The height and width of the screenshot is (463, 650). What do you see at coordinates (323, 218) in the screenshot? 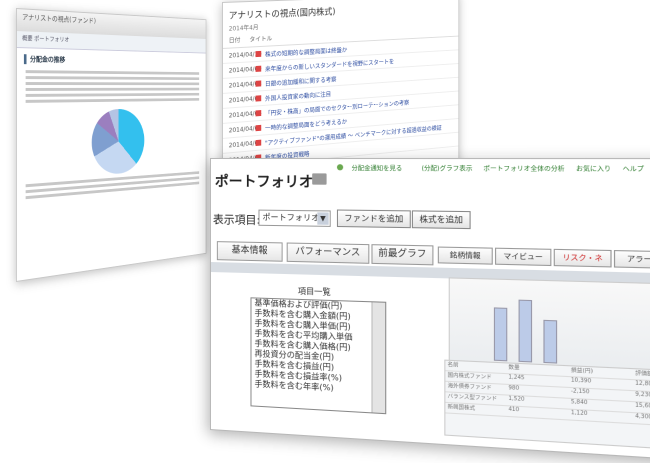
I see `chevron-down-icon: ▼` at bounding box center [323, 218].